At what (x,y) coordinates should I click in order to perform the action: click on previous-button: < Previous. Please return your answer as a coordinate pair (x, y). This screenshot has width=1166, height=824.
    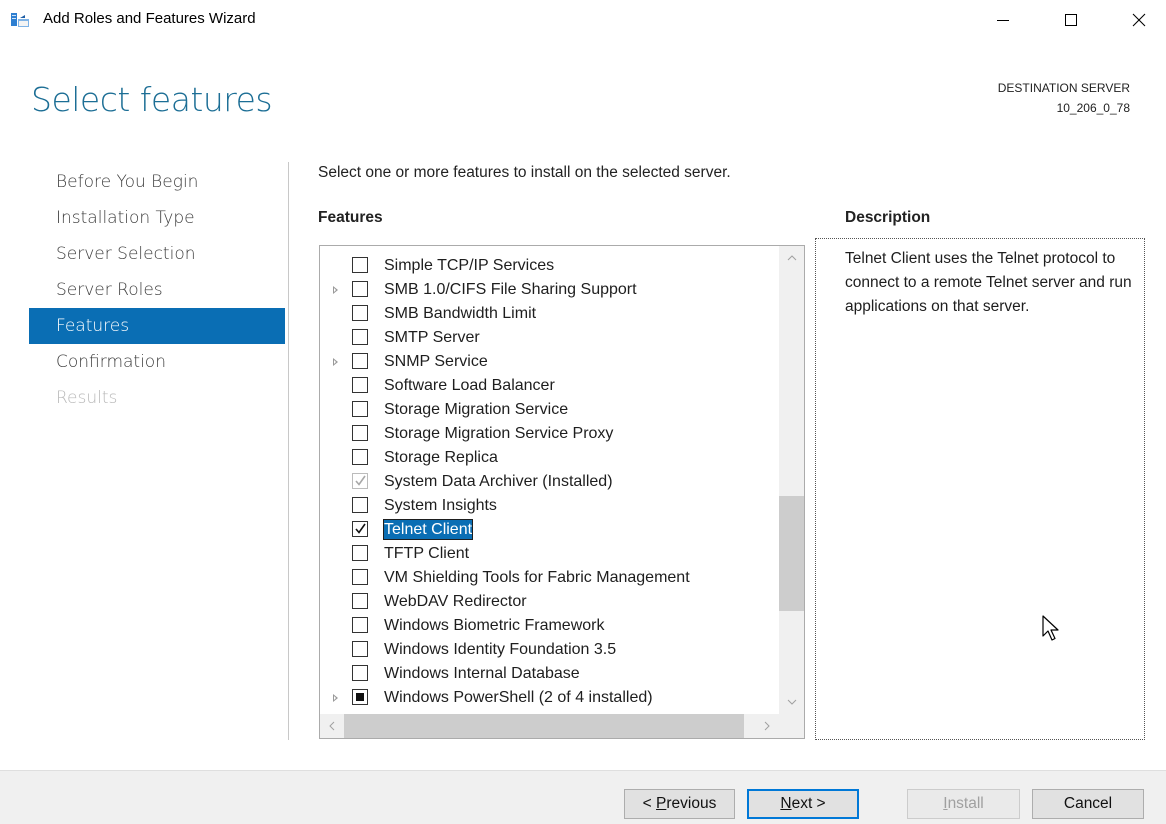
    Looking at the image, I should click on (679, 804).